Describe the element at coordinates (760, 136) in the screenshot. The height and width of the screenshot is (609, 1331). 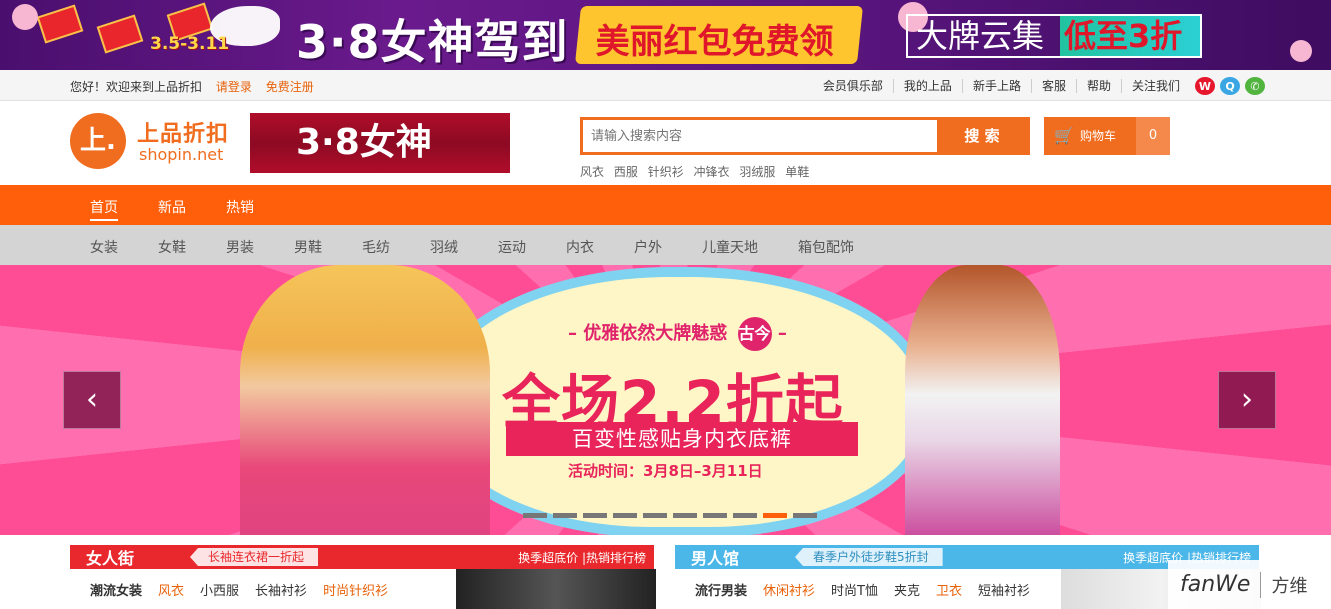
I see `search-input` at that location.